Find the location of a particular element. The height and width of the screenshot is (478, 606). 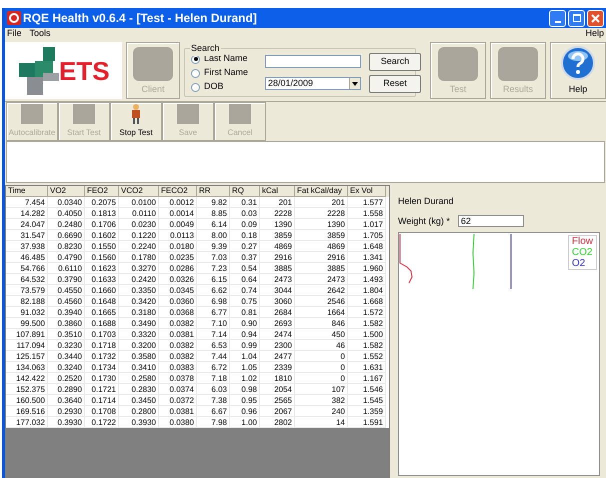

table-cell: 1.02 is located at coordinates (245, 378).